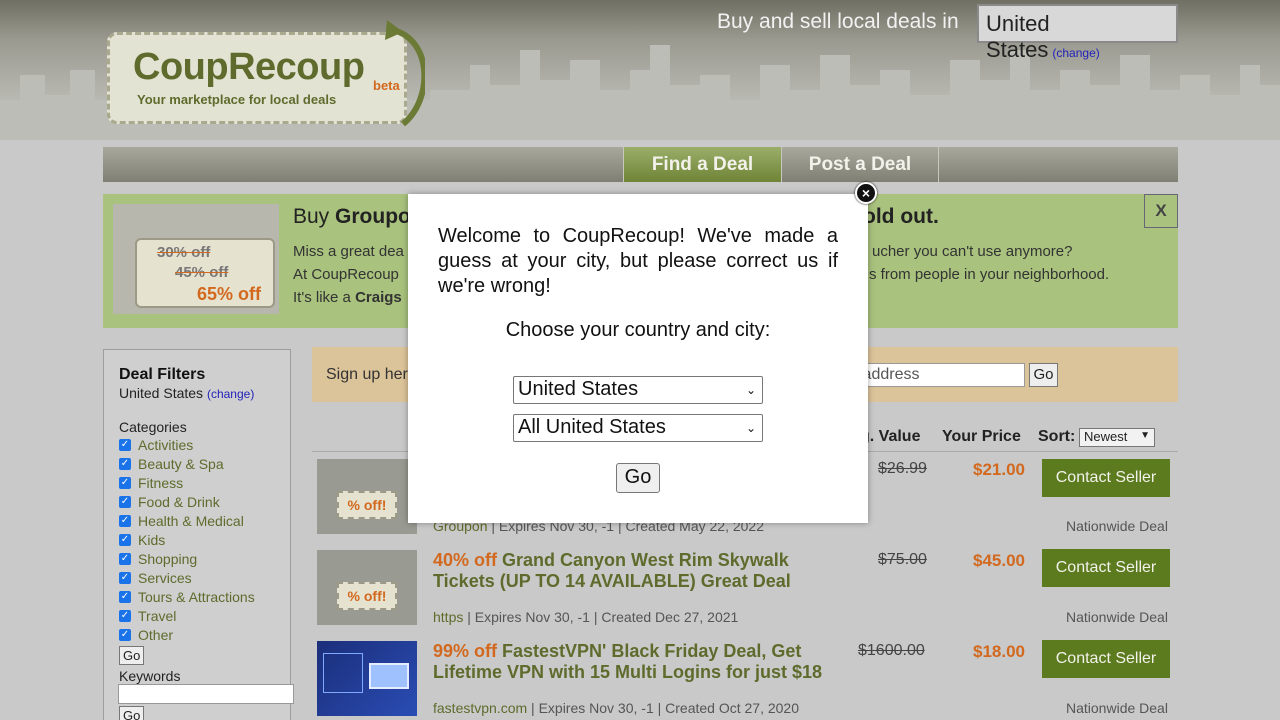  Describe the element at coordinates (378, 297) in the screenshot. I see `promo-line-3b: Craigs` at that location.